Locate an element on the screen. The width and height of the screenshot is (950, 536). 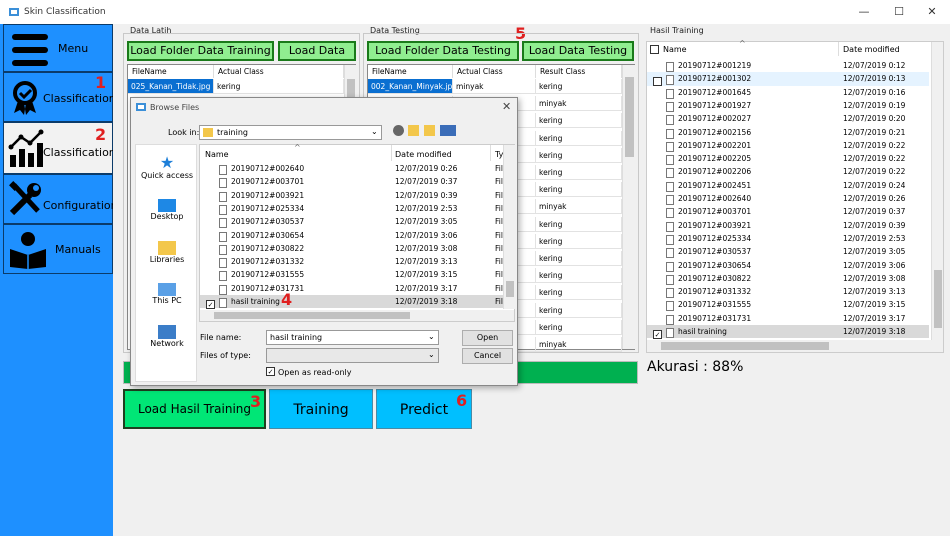
file-name-input: hasil training ⌄ is located at coordinates (352, 337).